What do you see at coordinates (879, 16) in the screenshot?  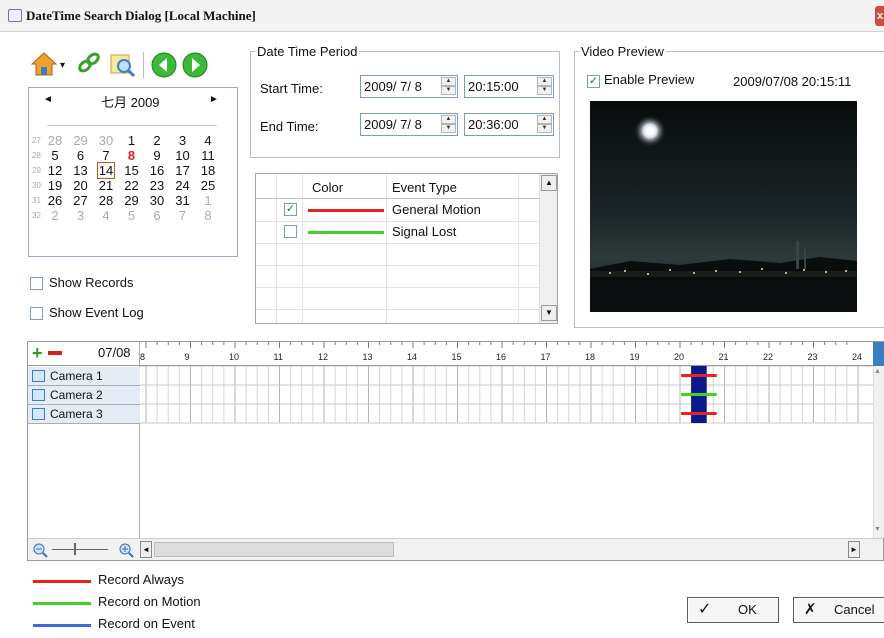 I see `close-button: x` at bounding box center [879, 16].